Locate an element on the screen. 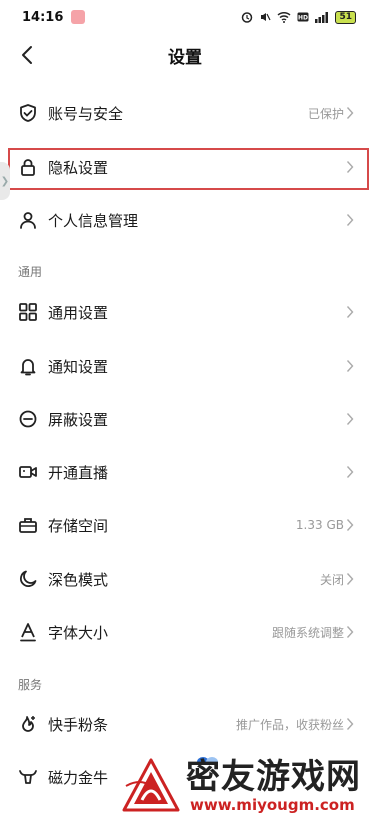 Image resolution: width=370 pixels, height=822 pixels. row-label: 磁力金牛 is located at coordinates (78, 777).